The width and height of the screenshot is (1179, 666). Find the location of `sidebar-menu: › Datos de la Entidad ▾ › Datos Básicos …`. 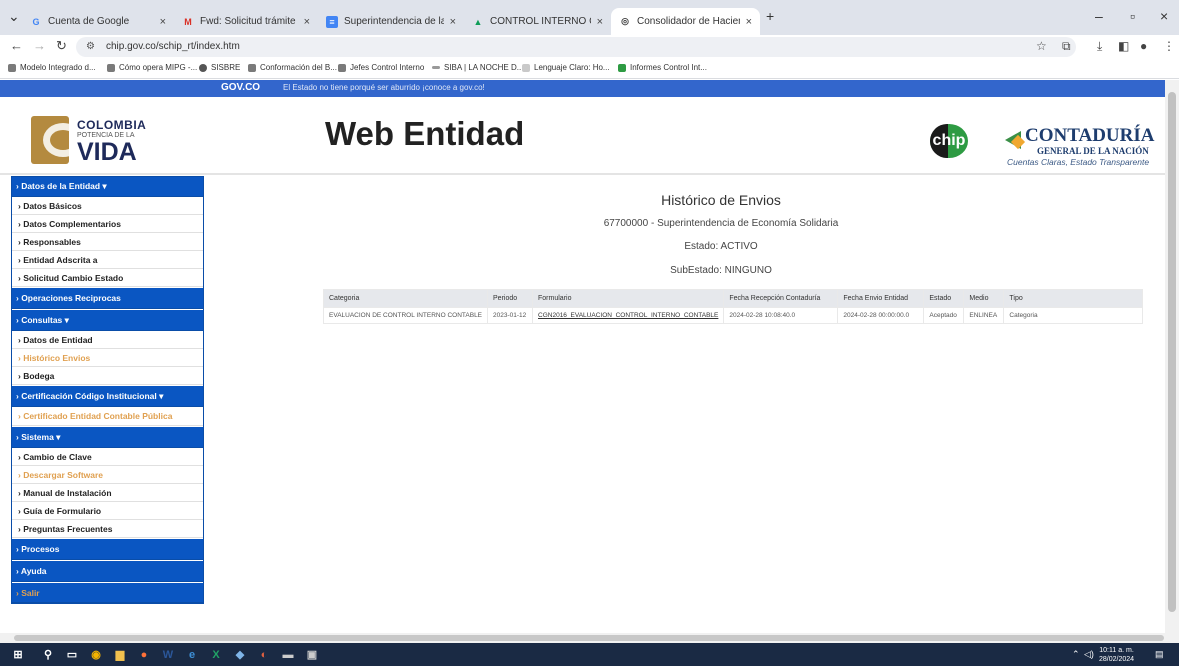

sidebar-menu: › Datos de la Entidad ▾ › Datos Básicos … is located at coordinates (107, 390).